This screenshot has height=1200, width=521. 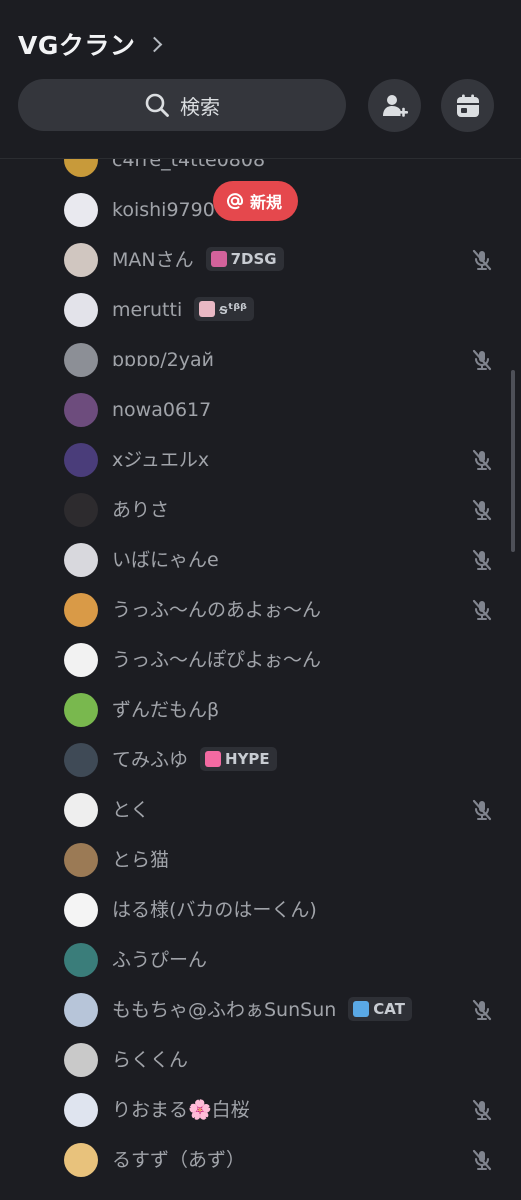 I want to click on chevron-right-icon, so click(x=155, y=44).